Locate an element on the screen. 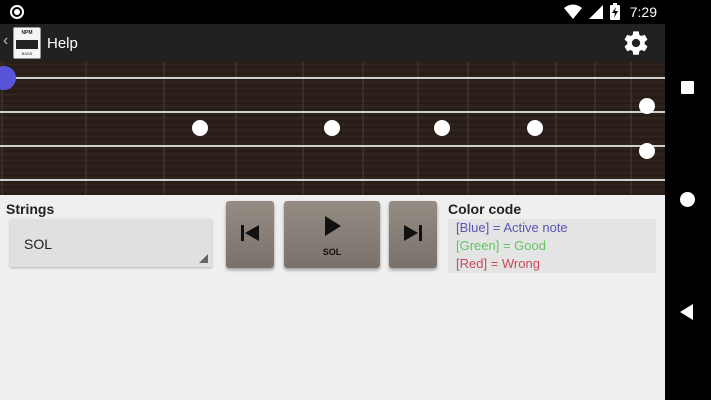 This screenshot has width=711, height=400. legend-green: [Green] = Good is located at coordinates (501, 245).